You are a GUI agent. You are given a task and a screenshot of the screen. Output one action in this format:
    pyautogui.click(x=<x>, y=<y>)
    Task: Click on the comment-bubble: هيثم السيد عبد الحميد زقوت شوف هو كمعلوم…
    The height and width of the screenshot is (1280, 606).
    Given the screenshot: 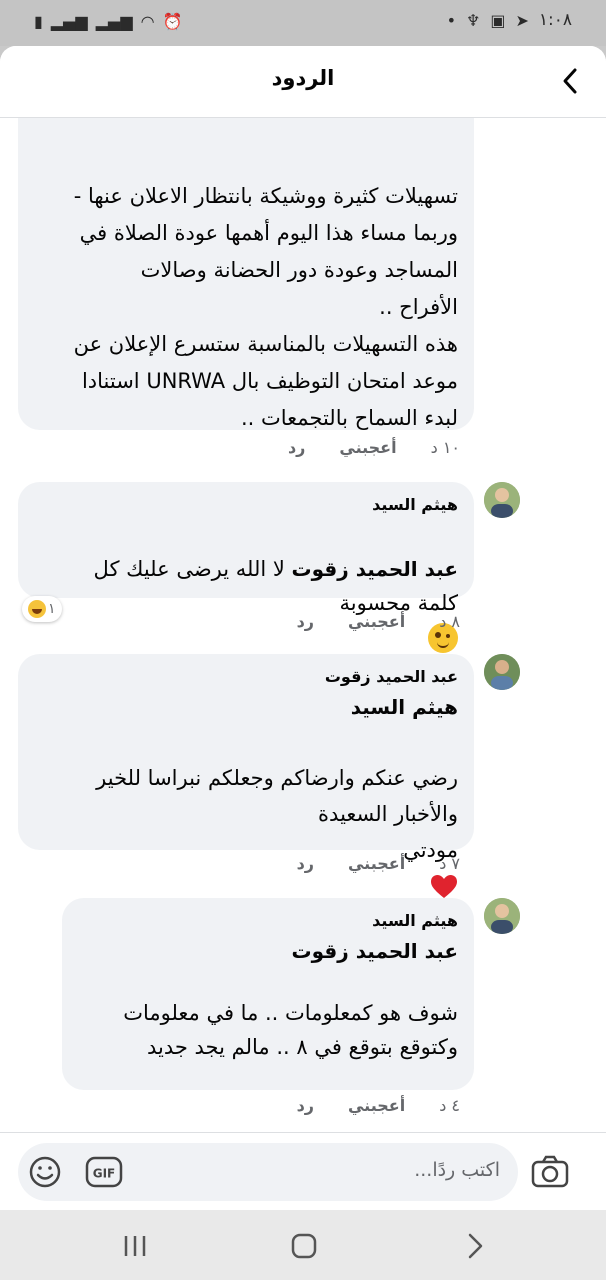 What is the action you would take?
    pyautogui.click(x=268, y=994)
    